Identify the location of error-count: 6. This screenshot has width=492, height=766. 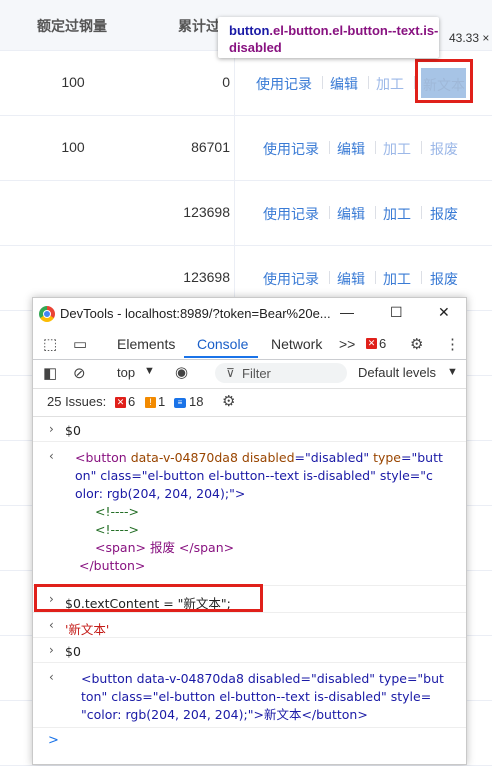
(382, 343).